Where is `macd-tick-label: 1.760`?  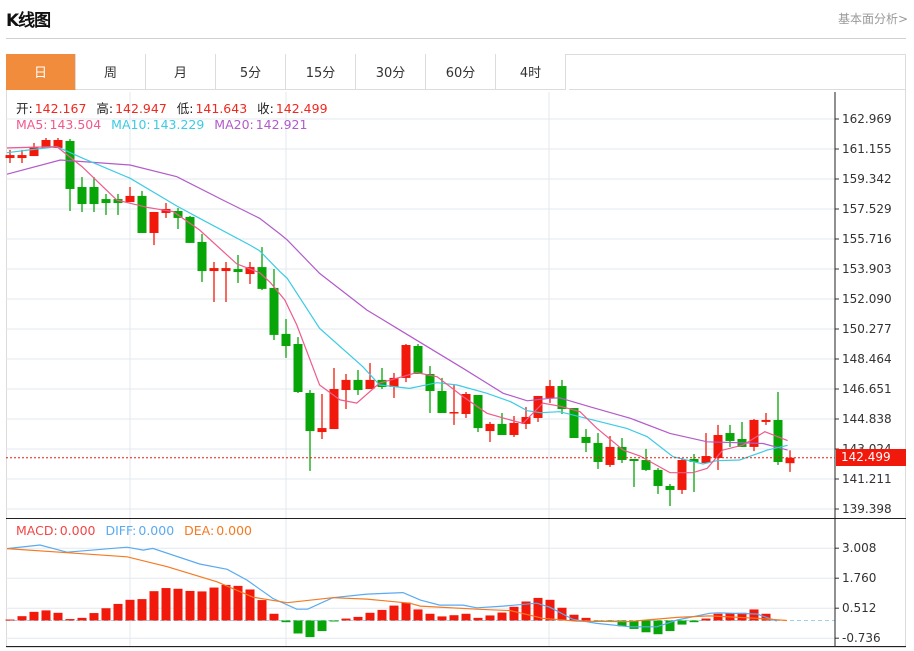 macd-tick-label: 1.760 is located at coordinates (859, 578).